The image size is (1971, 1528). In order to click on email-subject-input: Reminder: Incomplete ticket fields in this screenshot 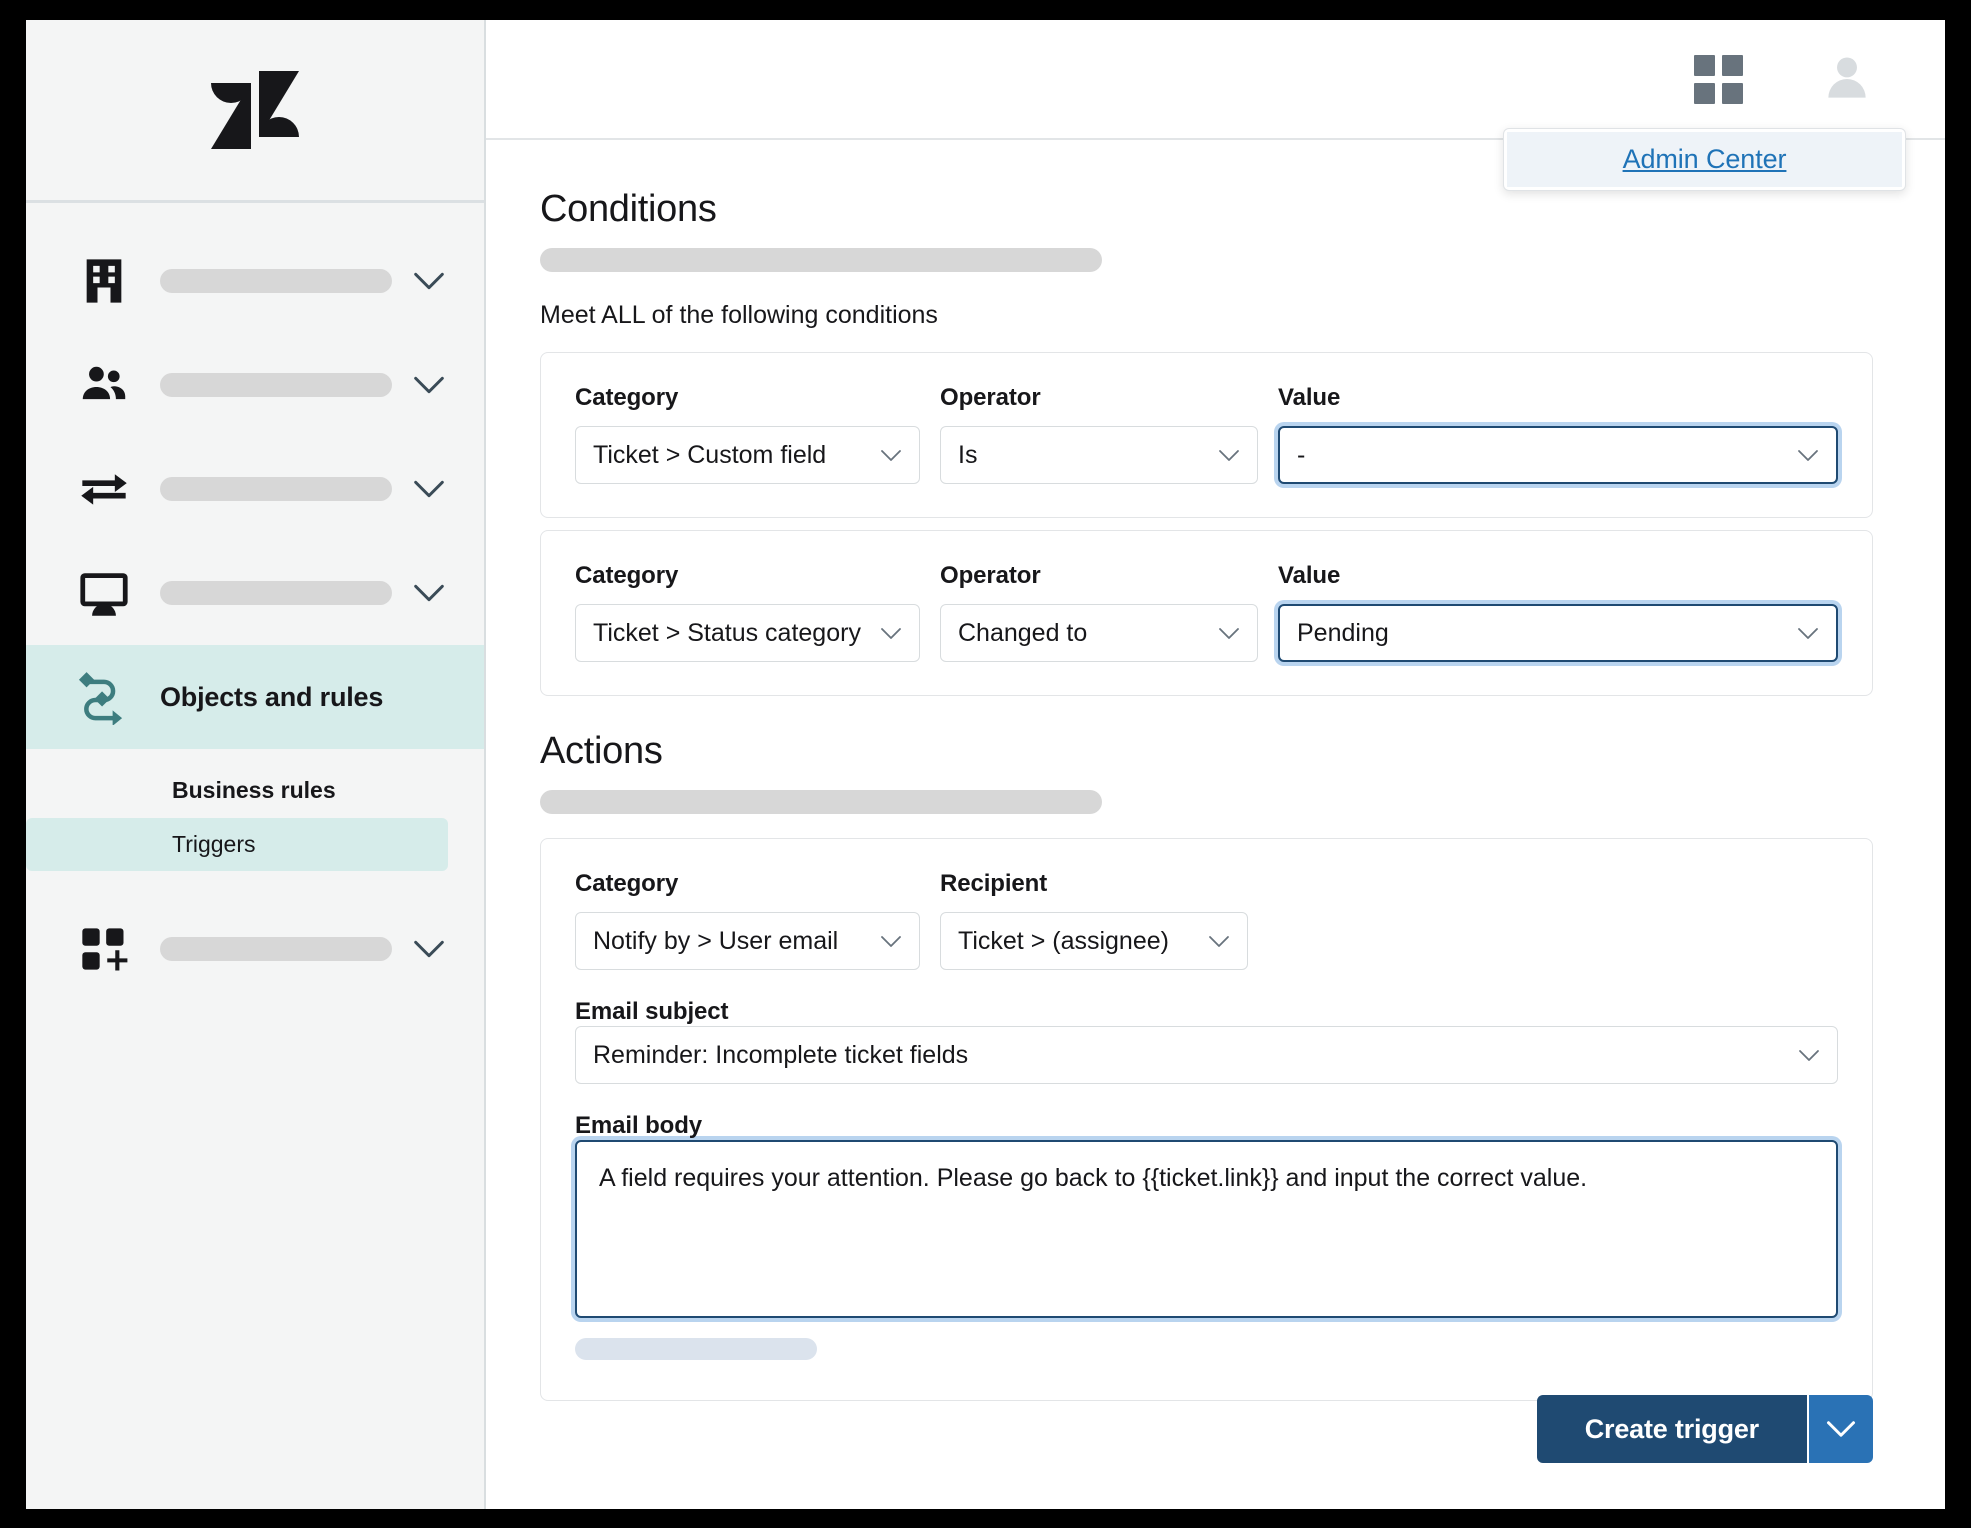, I will do `click(1206, 1055)`.